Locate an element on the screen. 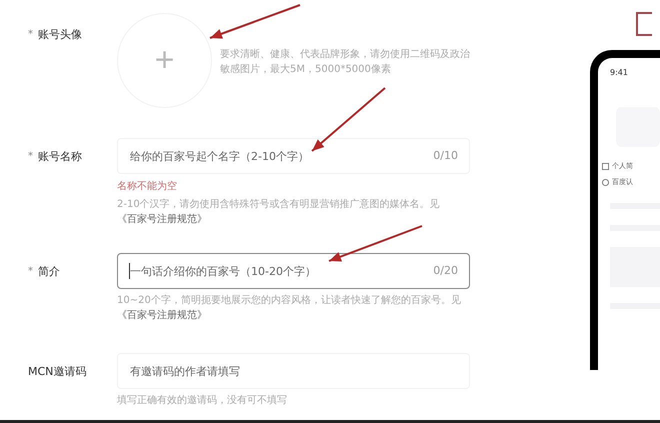 The image size is (660, 423). error-text: 名称不能为空 is located at coordinates (147, 186).